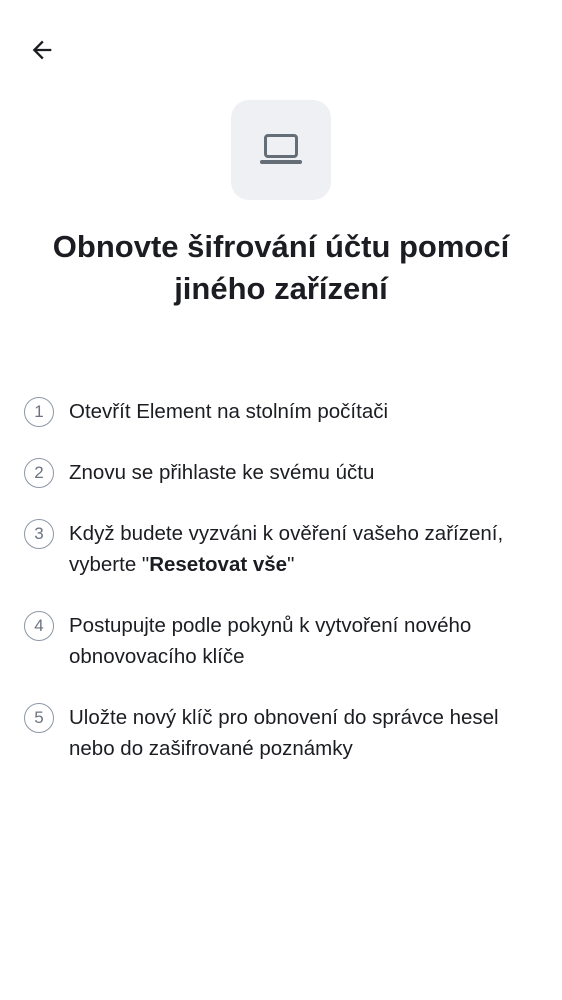 This screenshot has width=562, height=1000. Describe the element at coordinates (39, 718) in the screenshot. I see `step-number: 5` at that location.